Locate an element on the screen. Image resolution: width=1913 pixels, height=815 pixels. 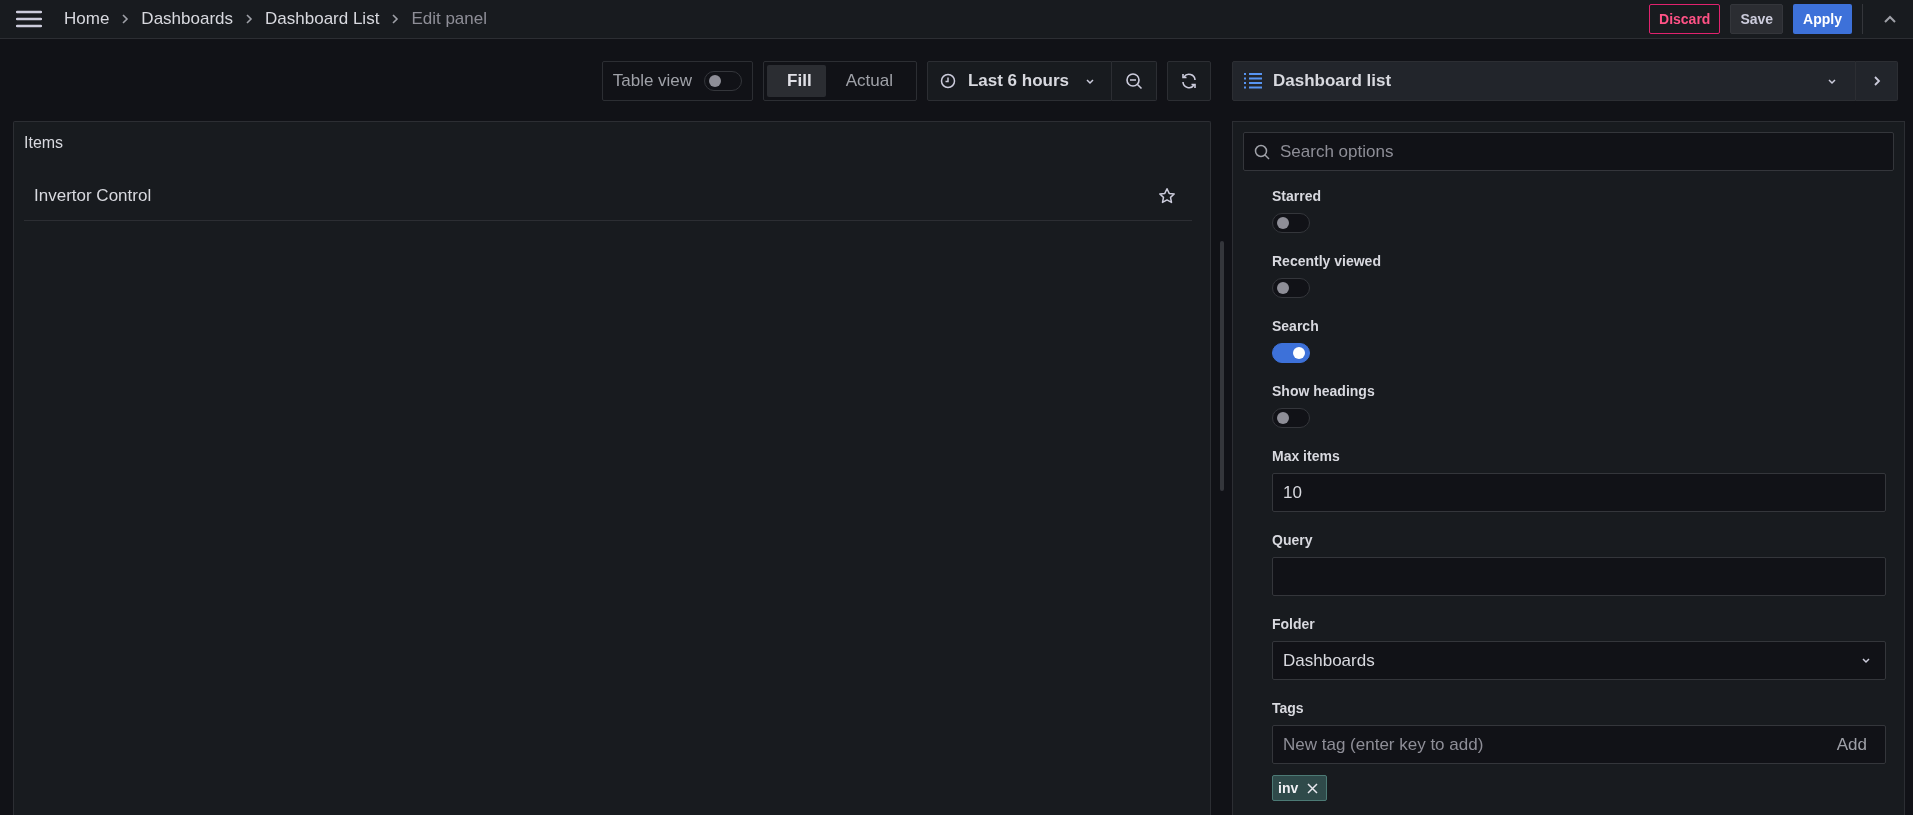
time-range-picker: Last 6 hours is located at coordinates (1019, 81).